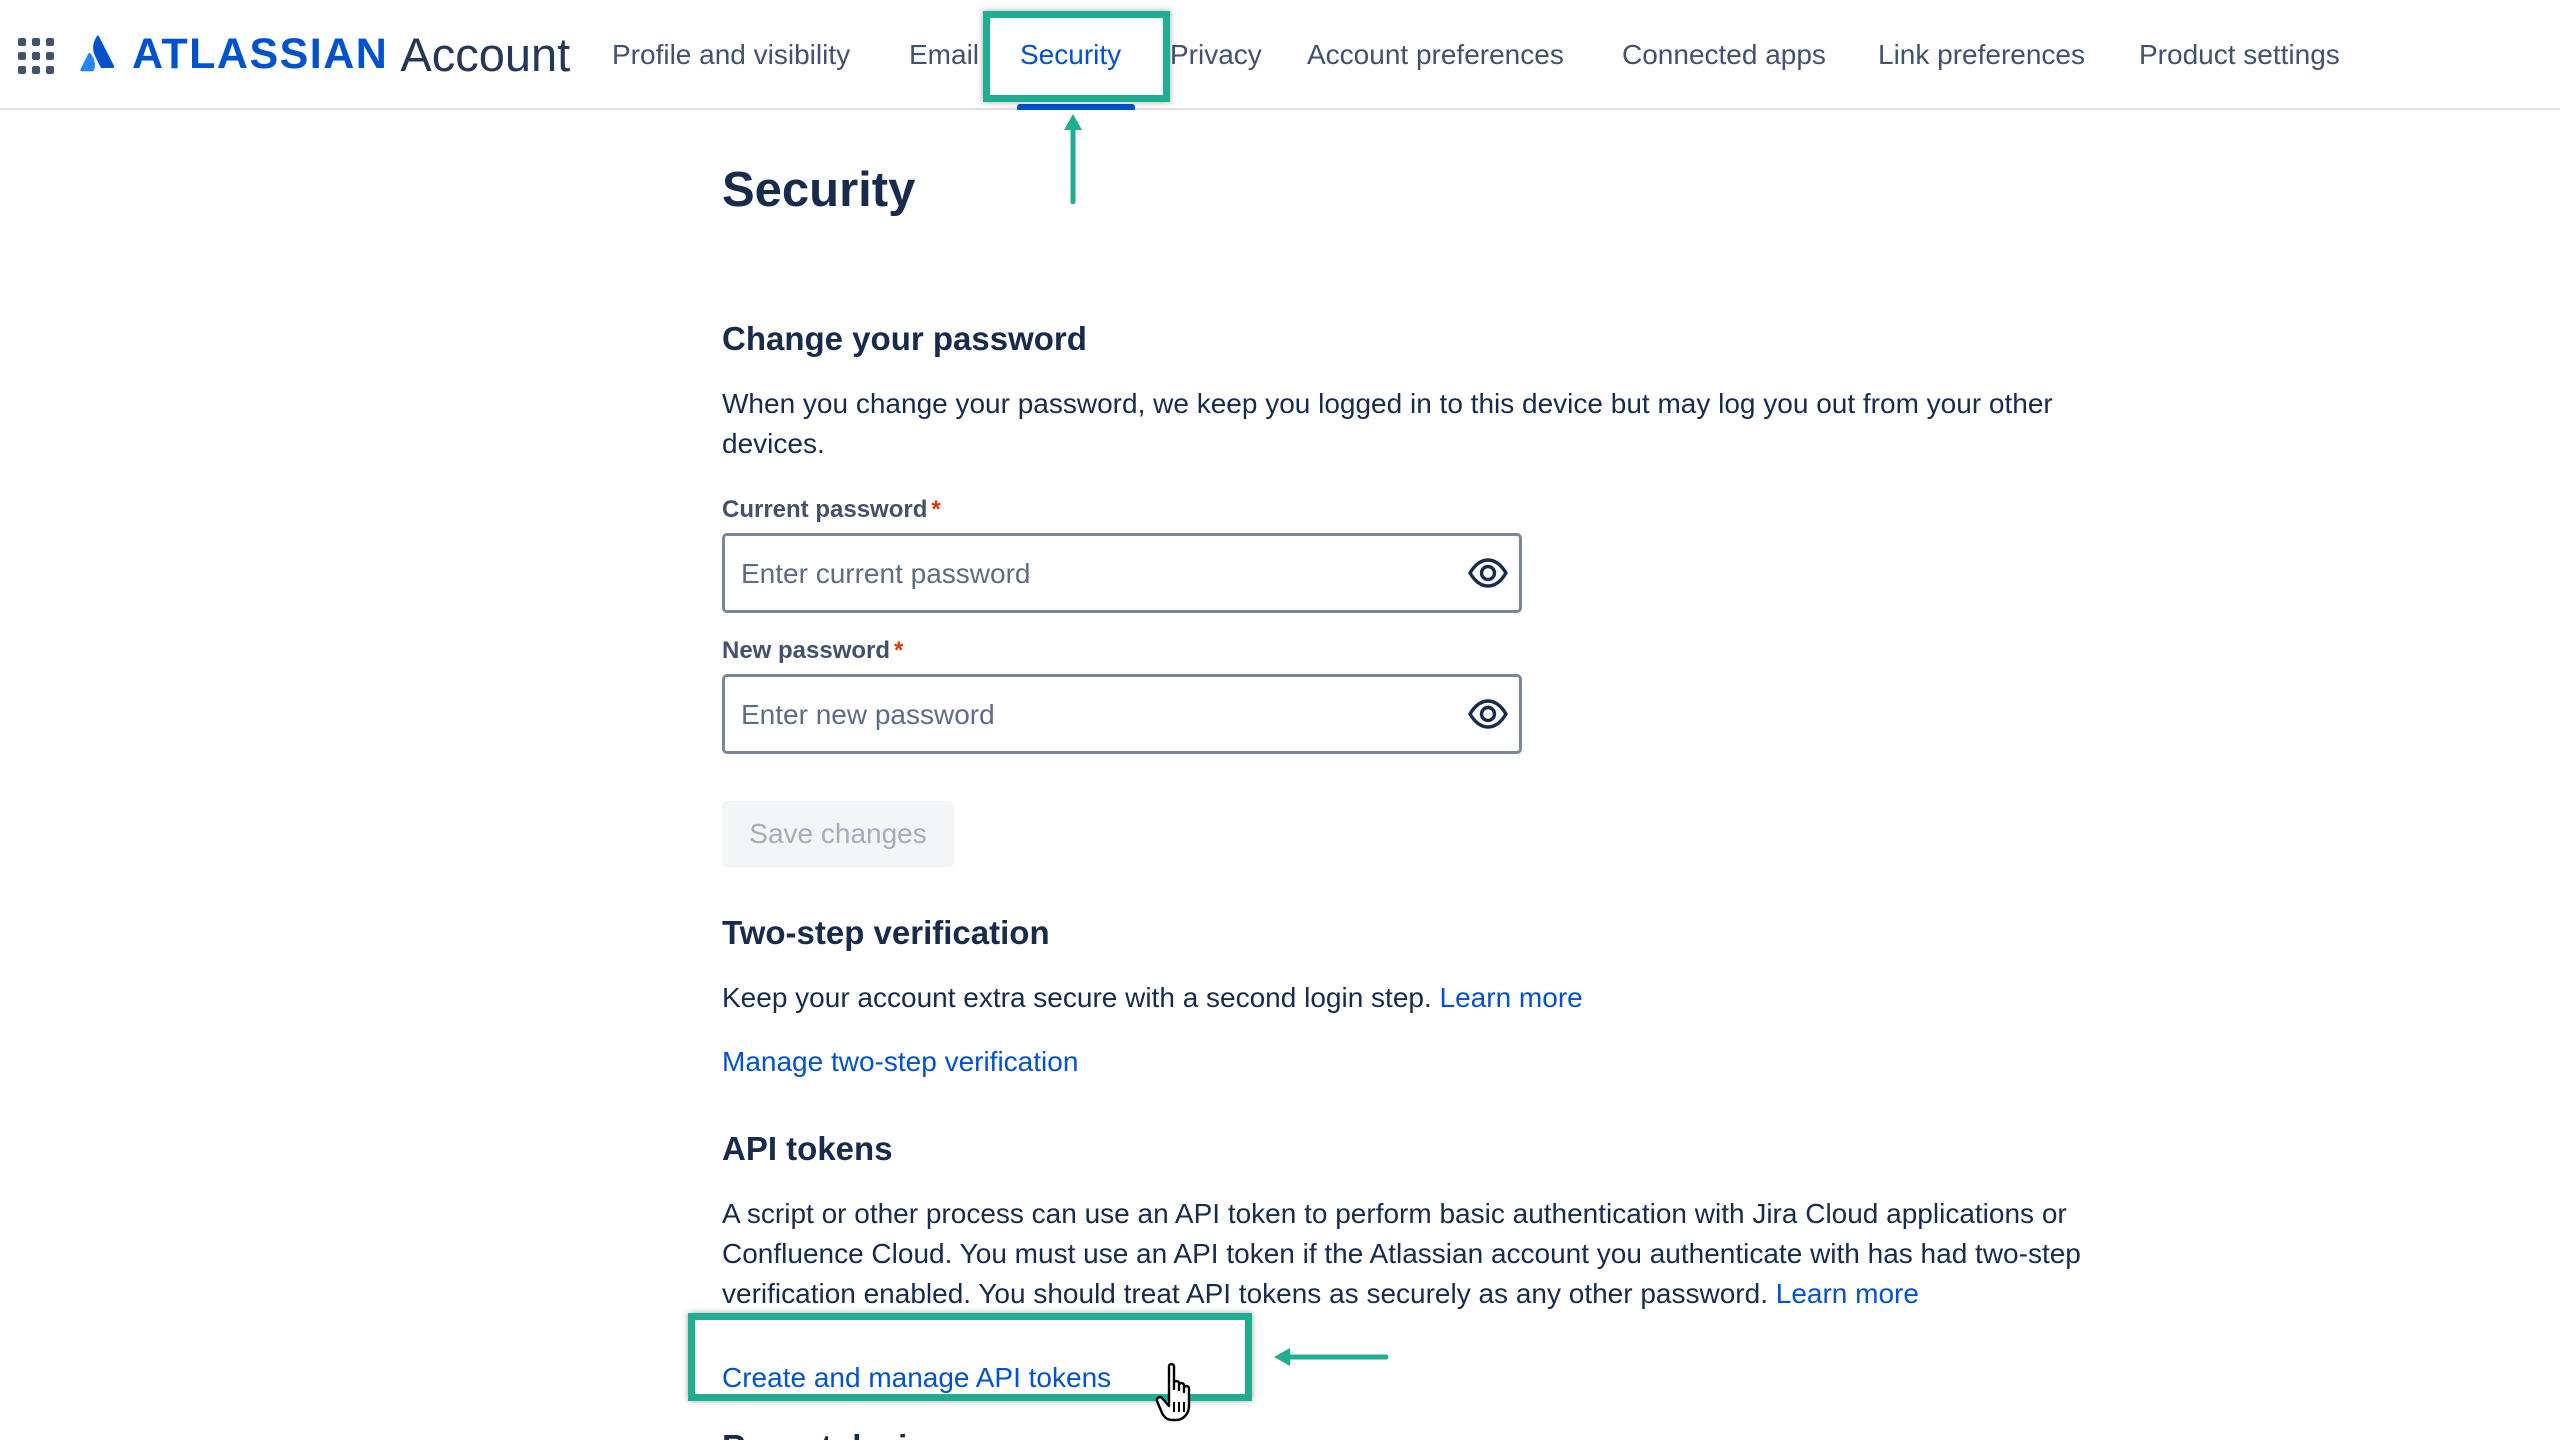 The height and width of the screenshot is (1440, 2560). I want to click on atlassian-account-logo: ATLASSIAN Account, so click(324, 54).